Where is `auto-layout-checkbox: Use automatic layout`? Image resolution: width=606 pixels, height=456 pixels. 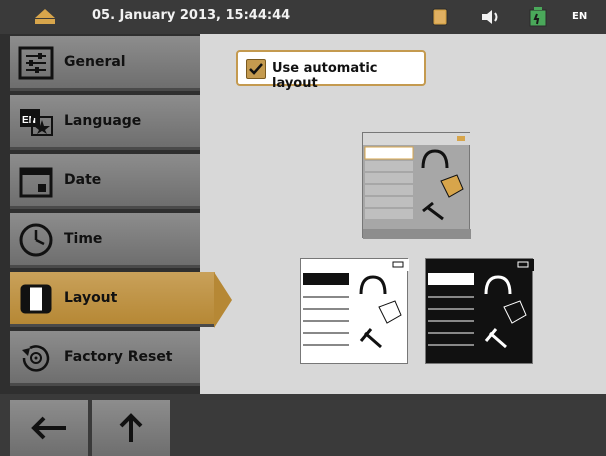
auto-layout-checkbox: Use automatic layout is located at coordinates (331, 70).